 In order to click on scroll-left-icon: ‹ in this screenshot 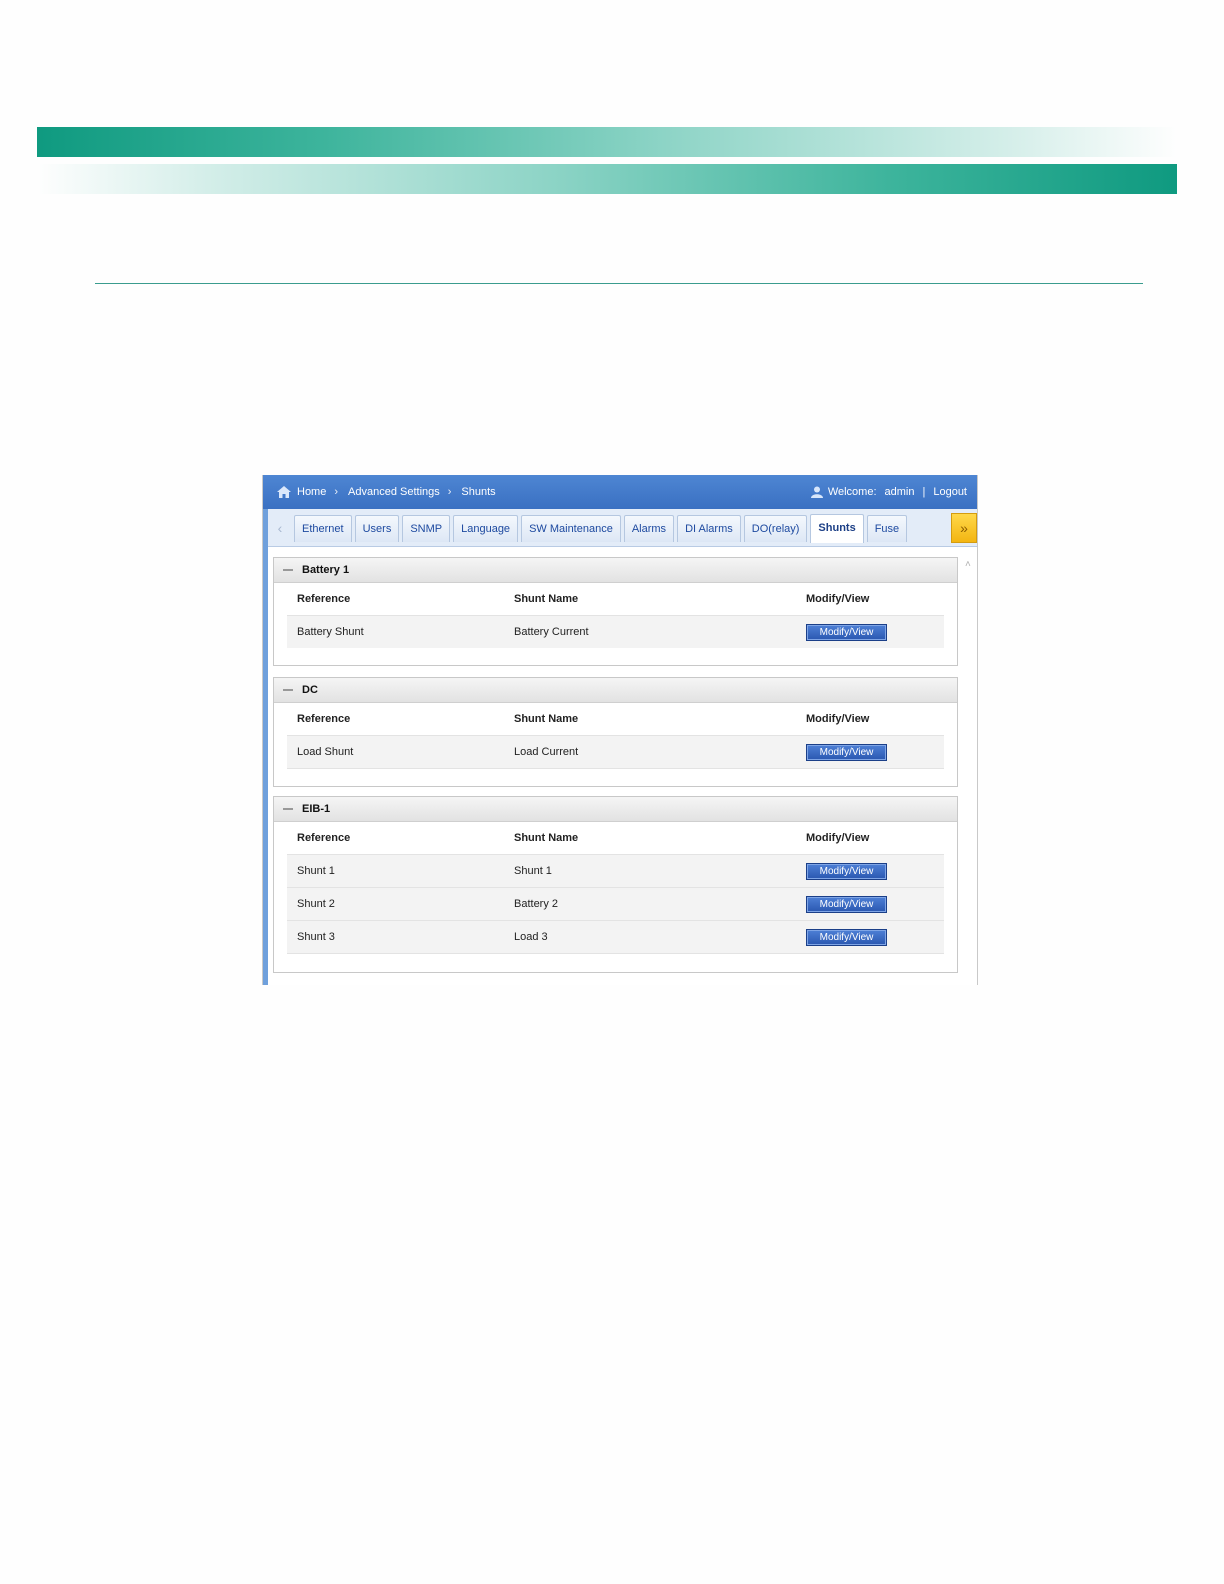, I will do `click(280, 528)`.